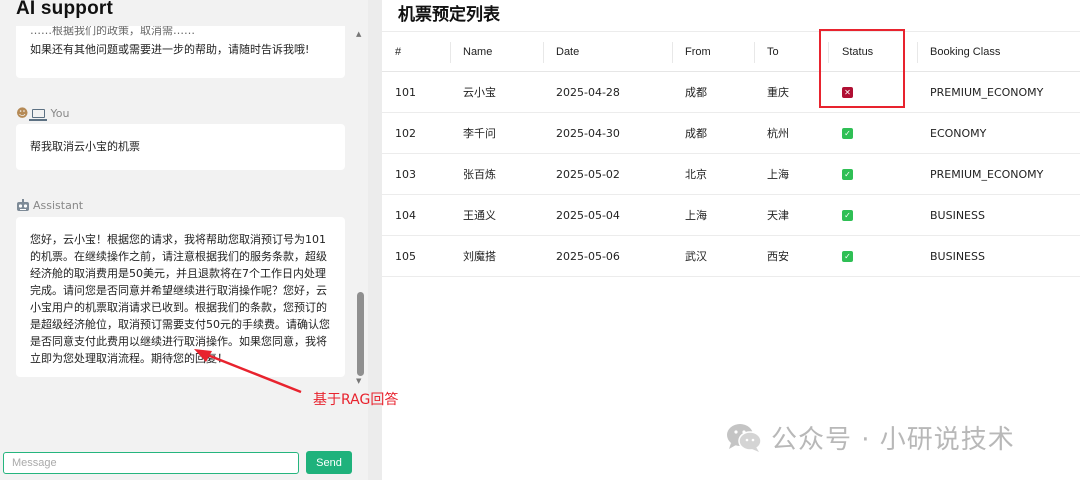 The width and height of the screenshot is (1080, 480). What do you see at coordinates (567, 51) in the screenshot?
I see `column-header-date: Date` at bounding box center [567, 51].